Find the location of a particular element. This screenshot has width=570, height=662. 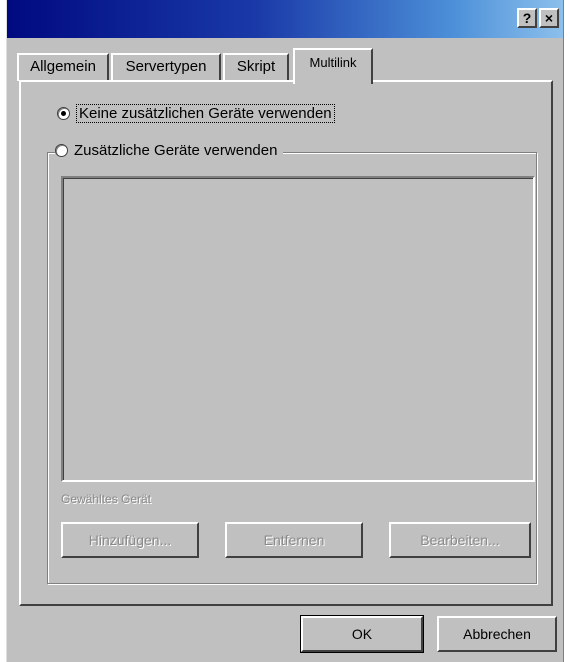

close-icon: × is located at coordinates (549, 18).